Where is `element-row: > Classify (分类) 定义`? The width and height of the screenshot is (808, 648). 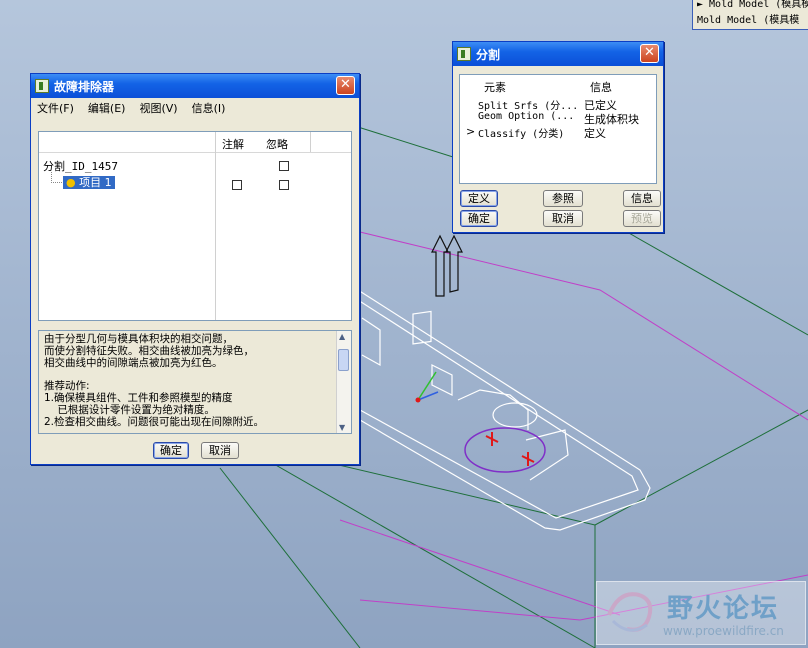 element-row: > Classify (分类) 定义 is located at coordinates (559, 132).